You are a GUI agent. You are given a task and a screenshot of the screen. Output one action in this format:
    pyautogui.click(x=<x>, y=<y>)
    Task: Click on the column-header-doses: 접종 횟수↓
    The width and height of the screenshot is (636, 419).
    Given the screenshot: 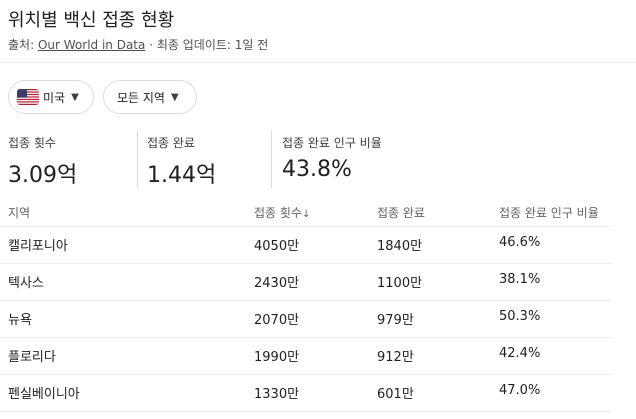 What is the action you would take?
    pyautogui.click(x=282, y=212)
    